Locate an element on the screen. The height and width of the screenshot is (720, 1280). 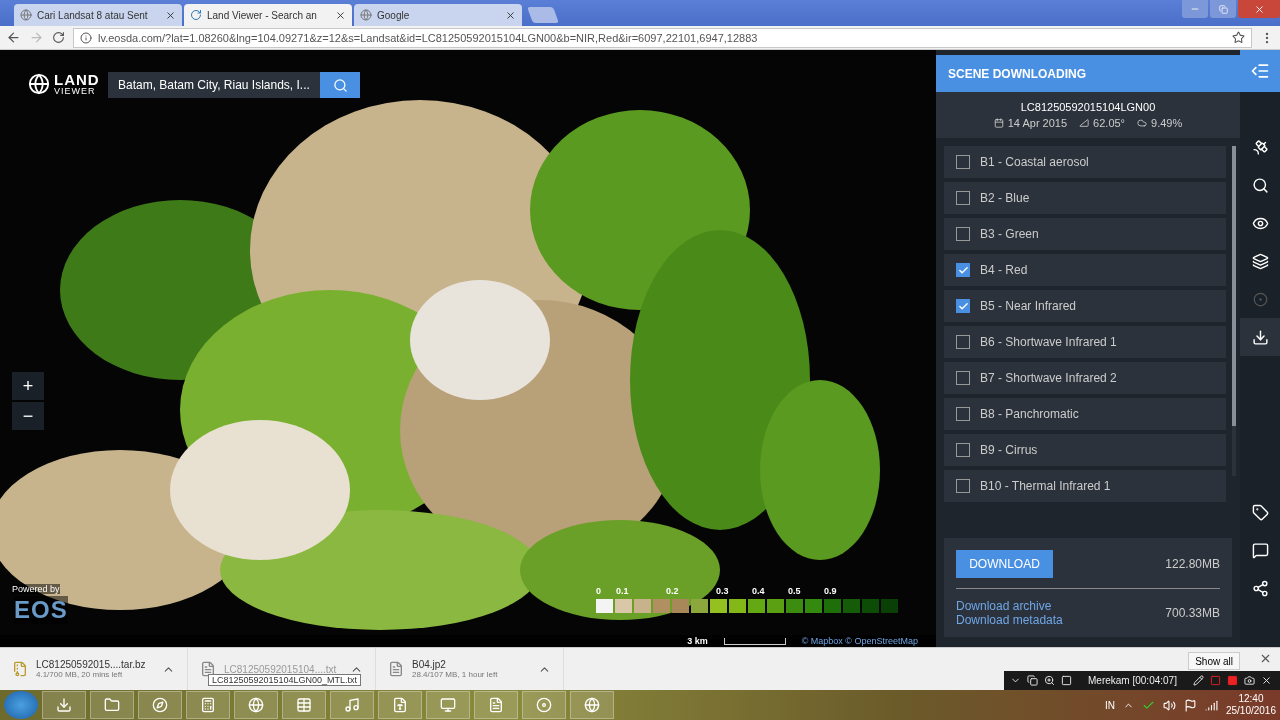
address-bar: lv.eosda.com/?lat=1.08260&lng=104.09271&z=12&s=Landsat&id=LC81250592015104LGN00&b=NIR,Red&ir=6097,22101,6947,12883 is located at coordinates (662, 37).